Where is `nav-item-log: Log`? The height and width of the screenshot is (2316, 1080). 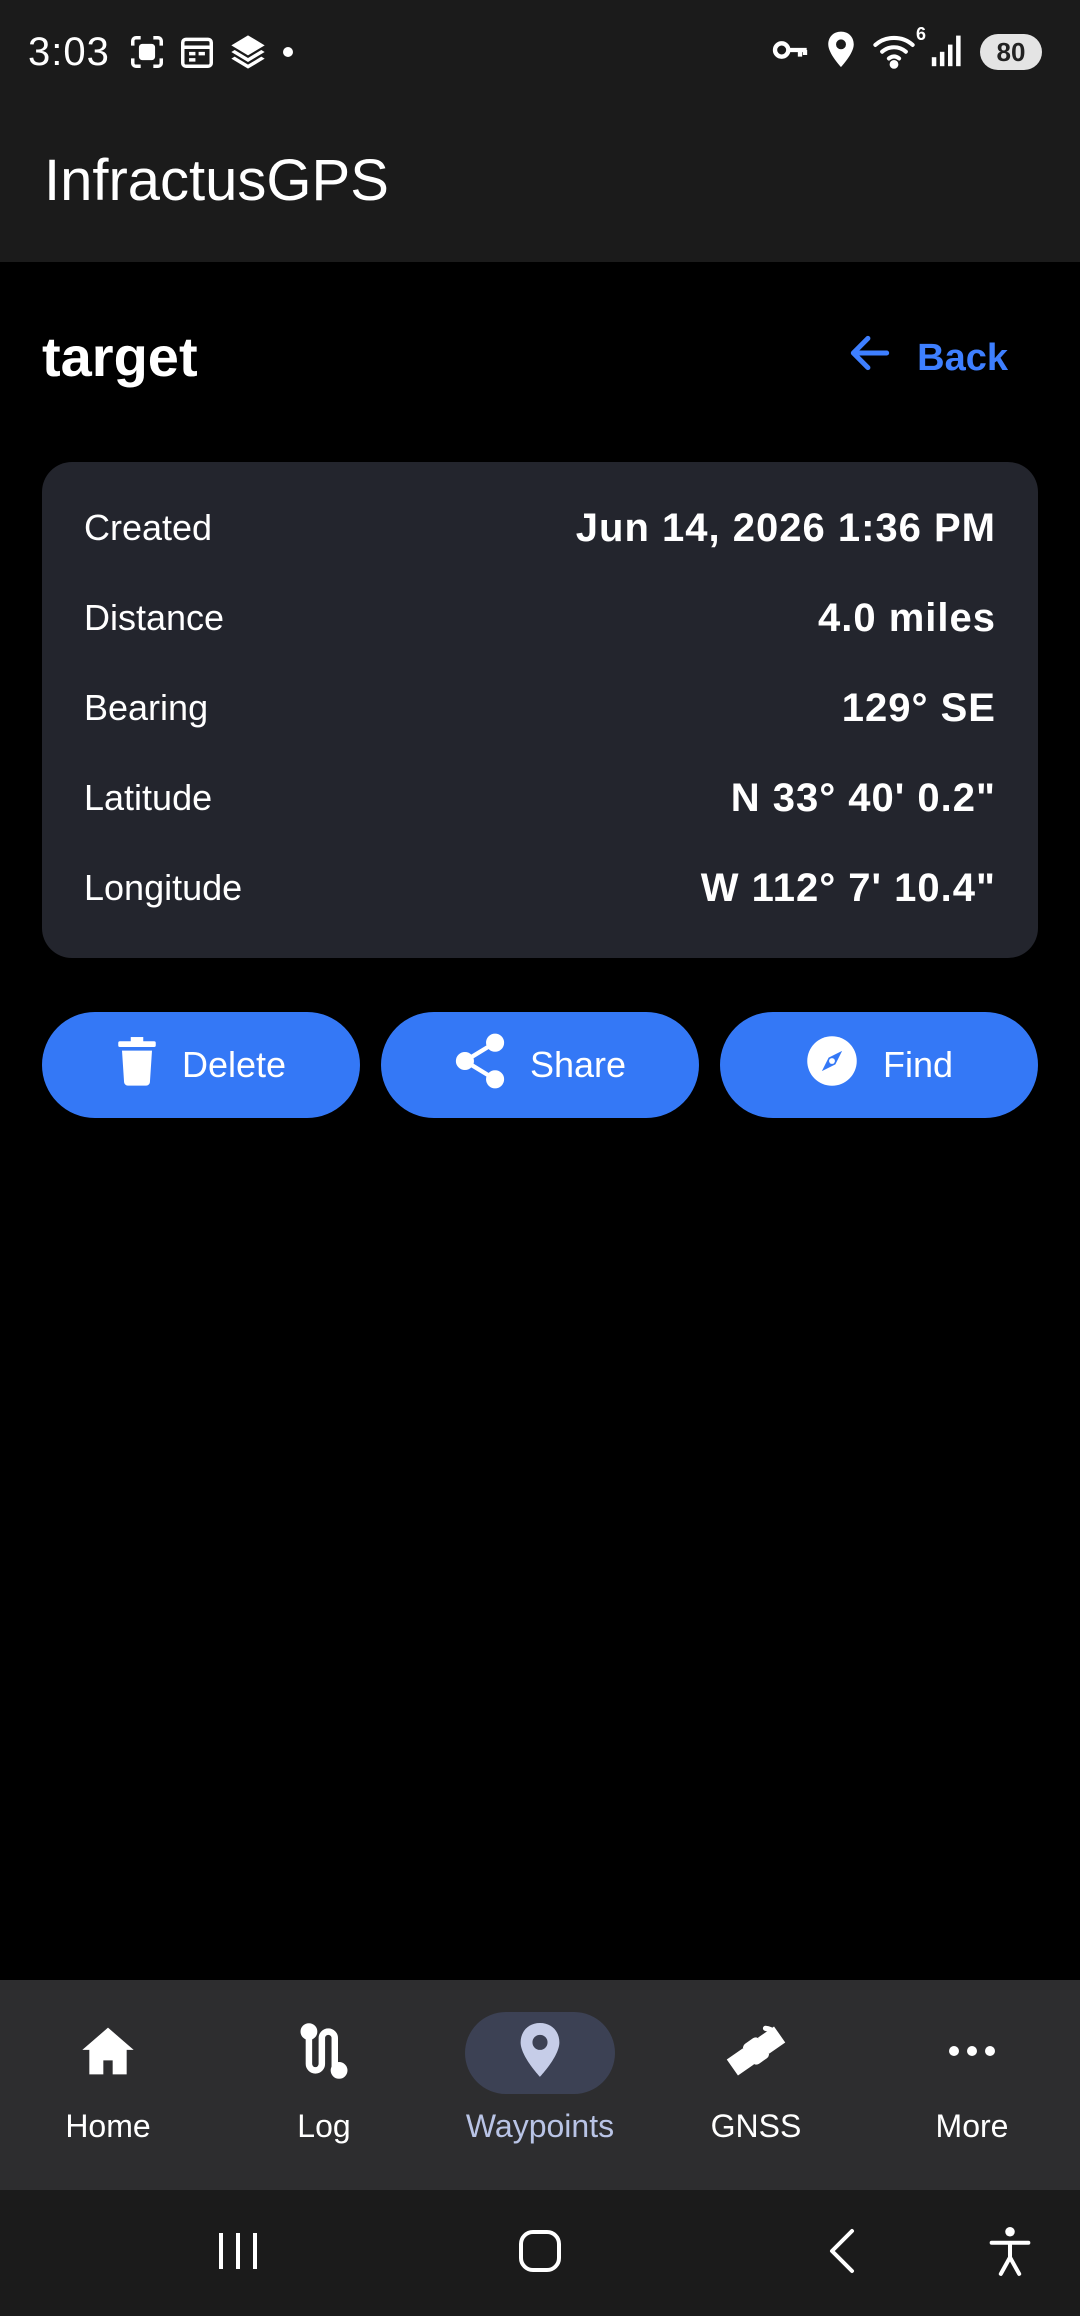 nav-item-log: Log is located at coordinates (324, 2087).